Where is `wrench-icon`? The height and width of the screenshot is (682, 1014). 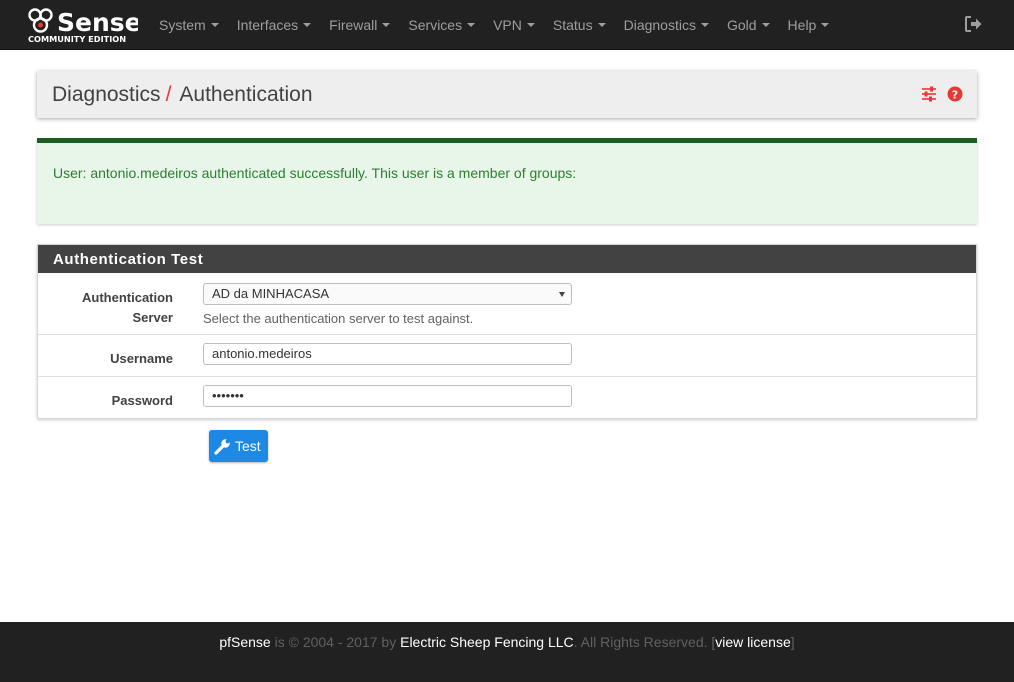 wrench-icon is located at coordinates (222, 446).